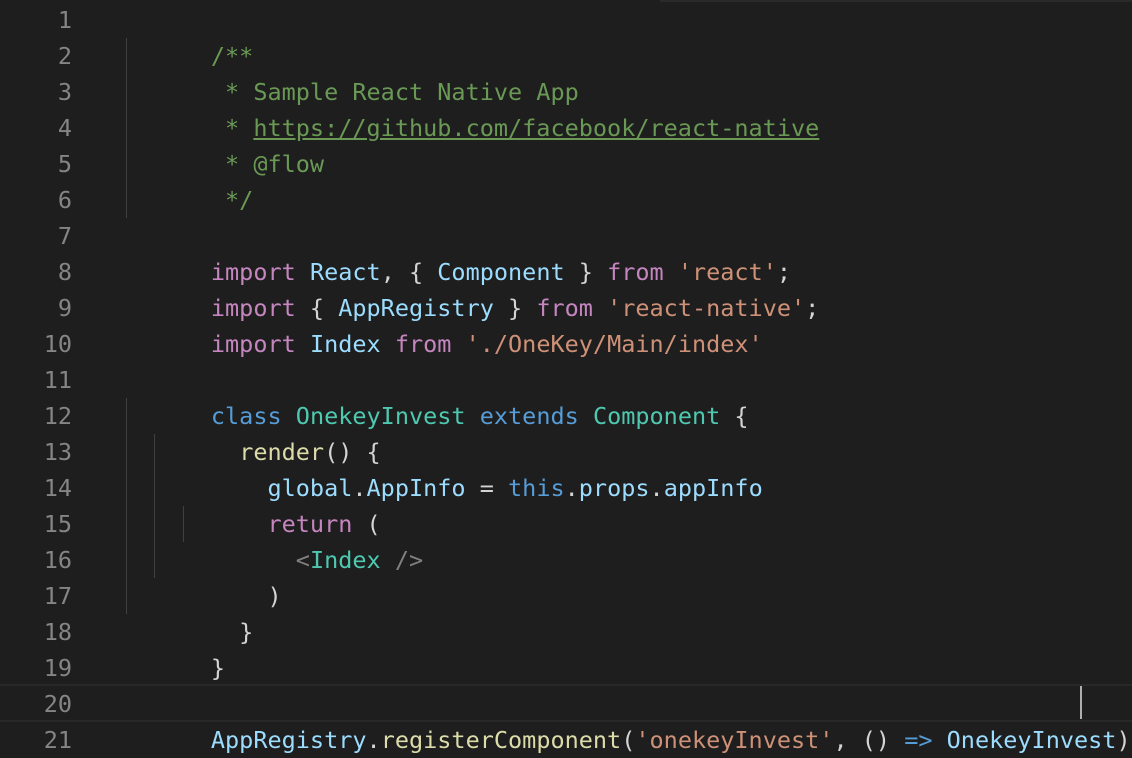 The image size is (1132, 758). What do you see at coordinates (444, 324) in the screenshot?
I see `code-line: import Index from './OneKey/Main/index'` at bounding box center [444, 324].